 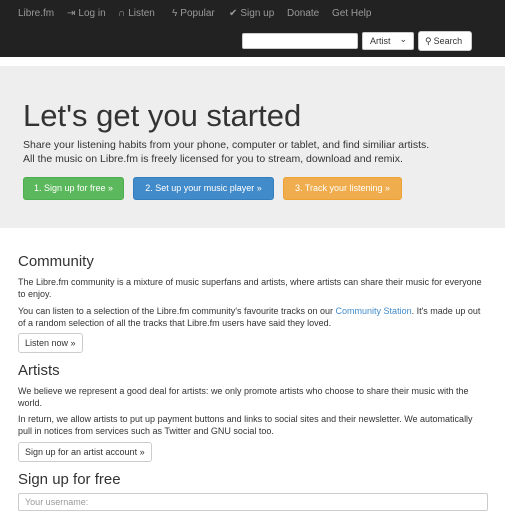 I want to click on login-icon: ⇥, so click(x=71, y=13).